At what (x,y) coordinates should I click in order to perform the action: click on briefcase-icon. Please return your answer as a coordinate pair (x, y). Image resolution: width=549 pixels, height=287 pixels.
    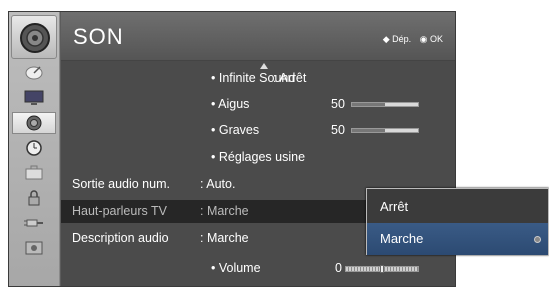
    Looking at the image, I should click on (34, 172).